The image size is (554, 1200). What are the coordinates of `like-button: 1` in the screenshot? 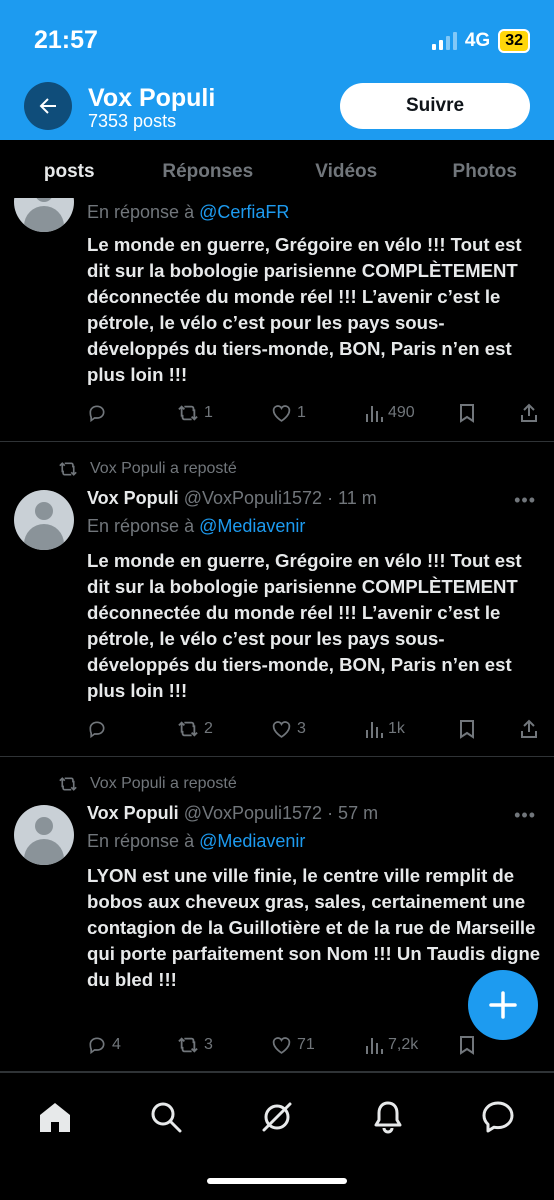 It's located at (288, 413).